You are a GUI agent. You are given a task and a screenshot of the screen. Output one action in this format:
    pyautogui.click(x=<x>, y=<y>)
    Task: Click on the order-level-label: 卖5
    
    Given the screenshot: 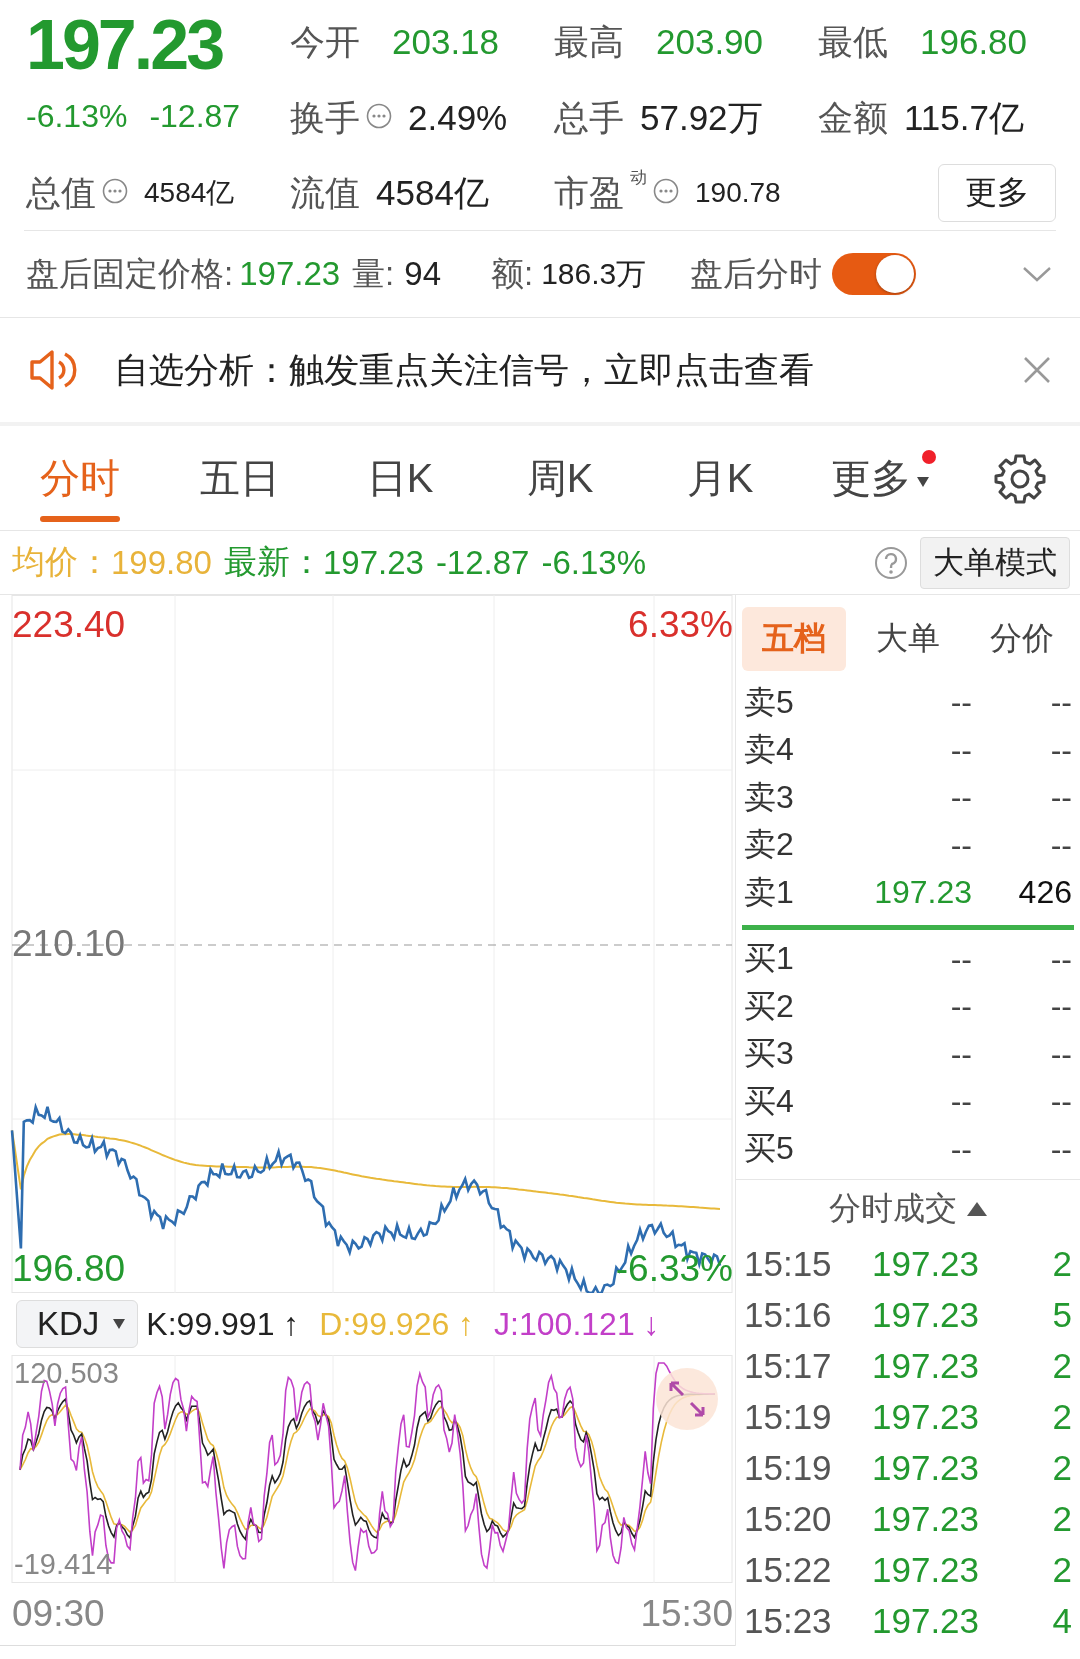 What is the action you would take?
    pyautogui.click(x=769, y=702)
    